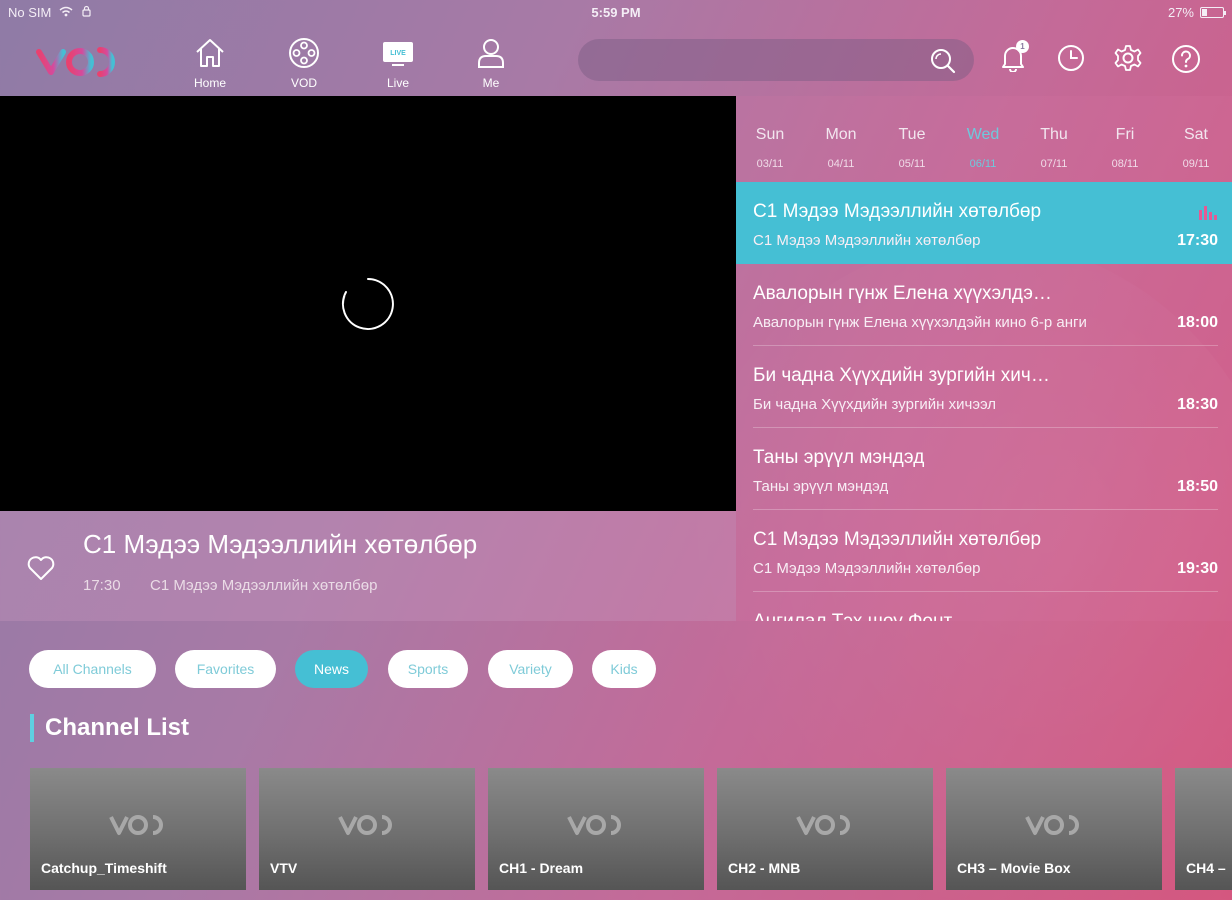  I want to click on clock-icon, so click(1071, 60).